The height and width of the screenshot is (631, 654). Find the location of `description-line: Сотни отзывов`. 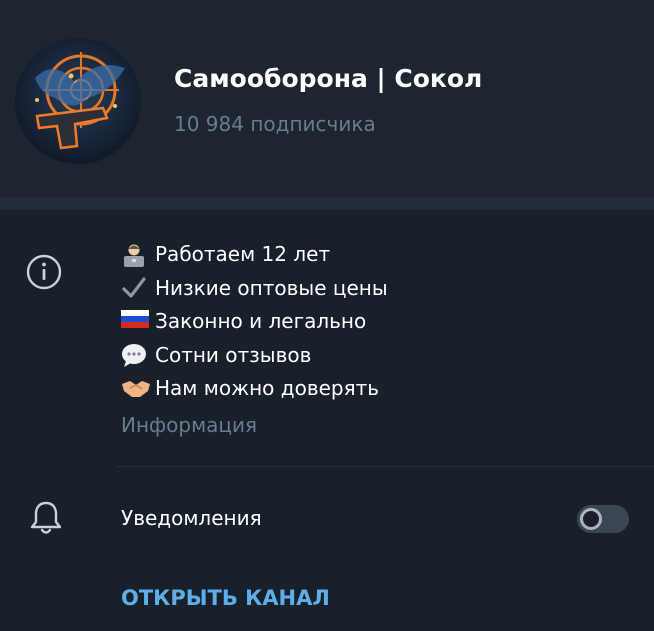

description-line: Сотни отзывов is located at coordinates (381, 356).